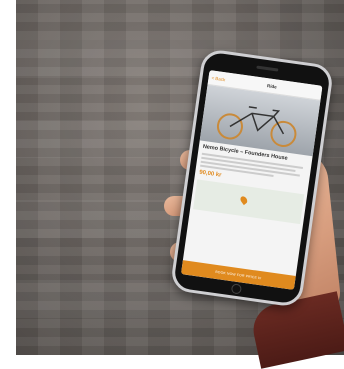 The width and height of the screenshot is (344, 369). What do you see at coordinates (256, 126) in the screenshot?
I see `bicycle-image` at bounding box center [256, 126].